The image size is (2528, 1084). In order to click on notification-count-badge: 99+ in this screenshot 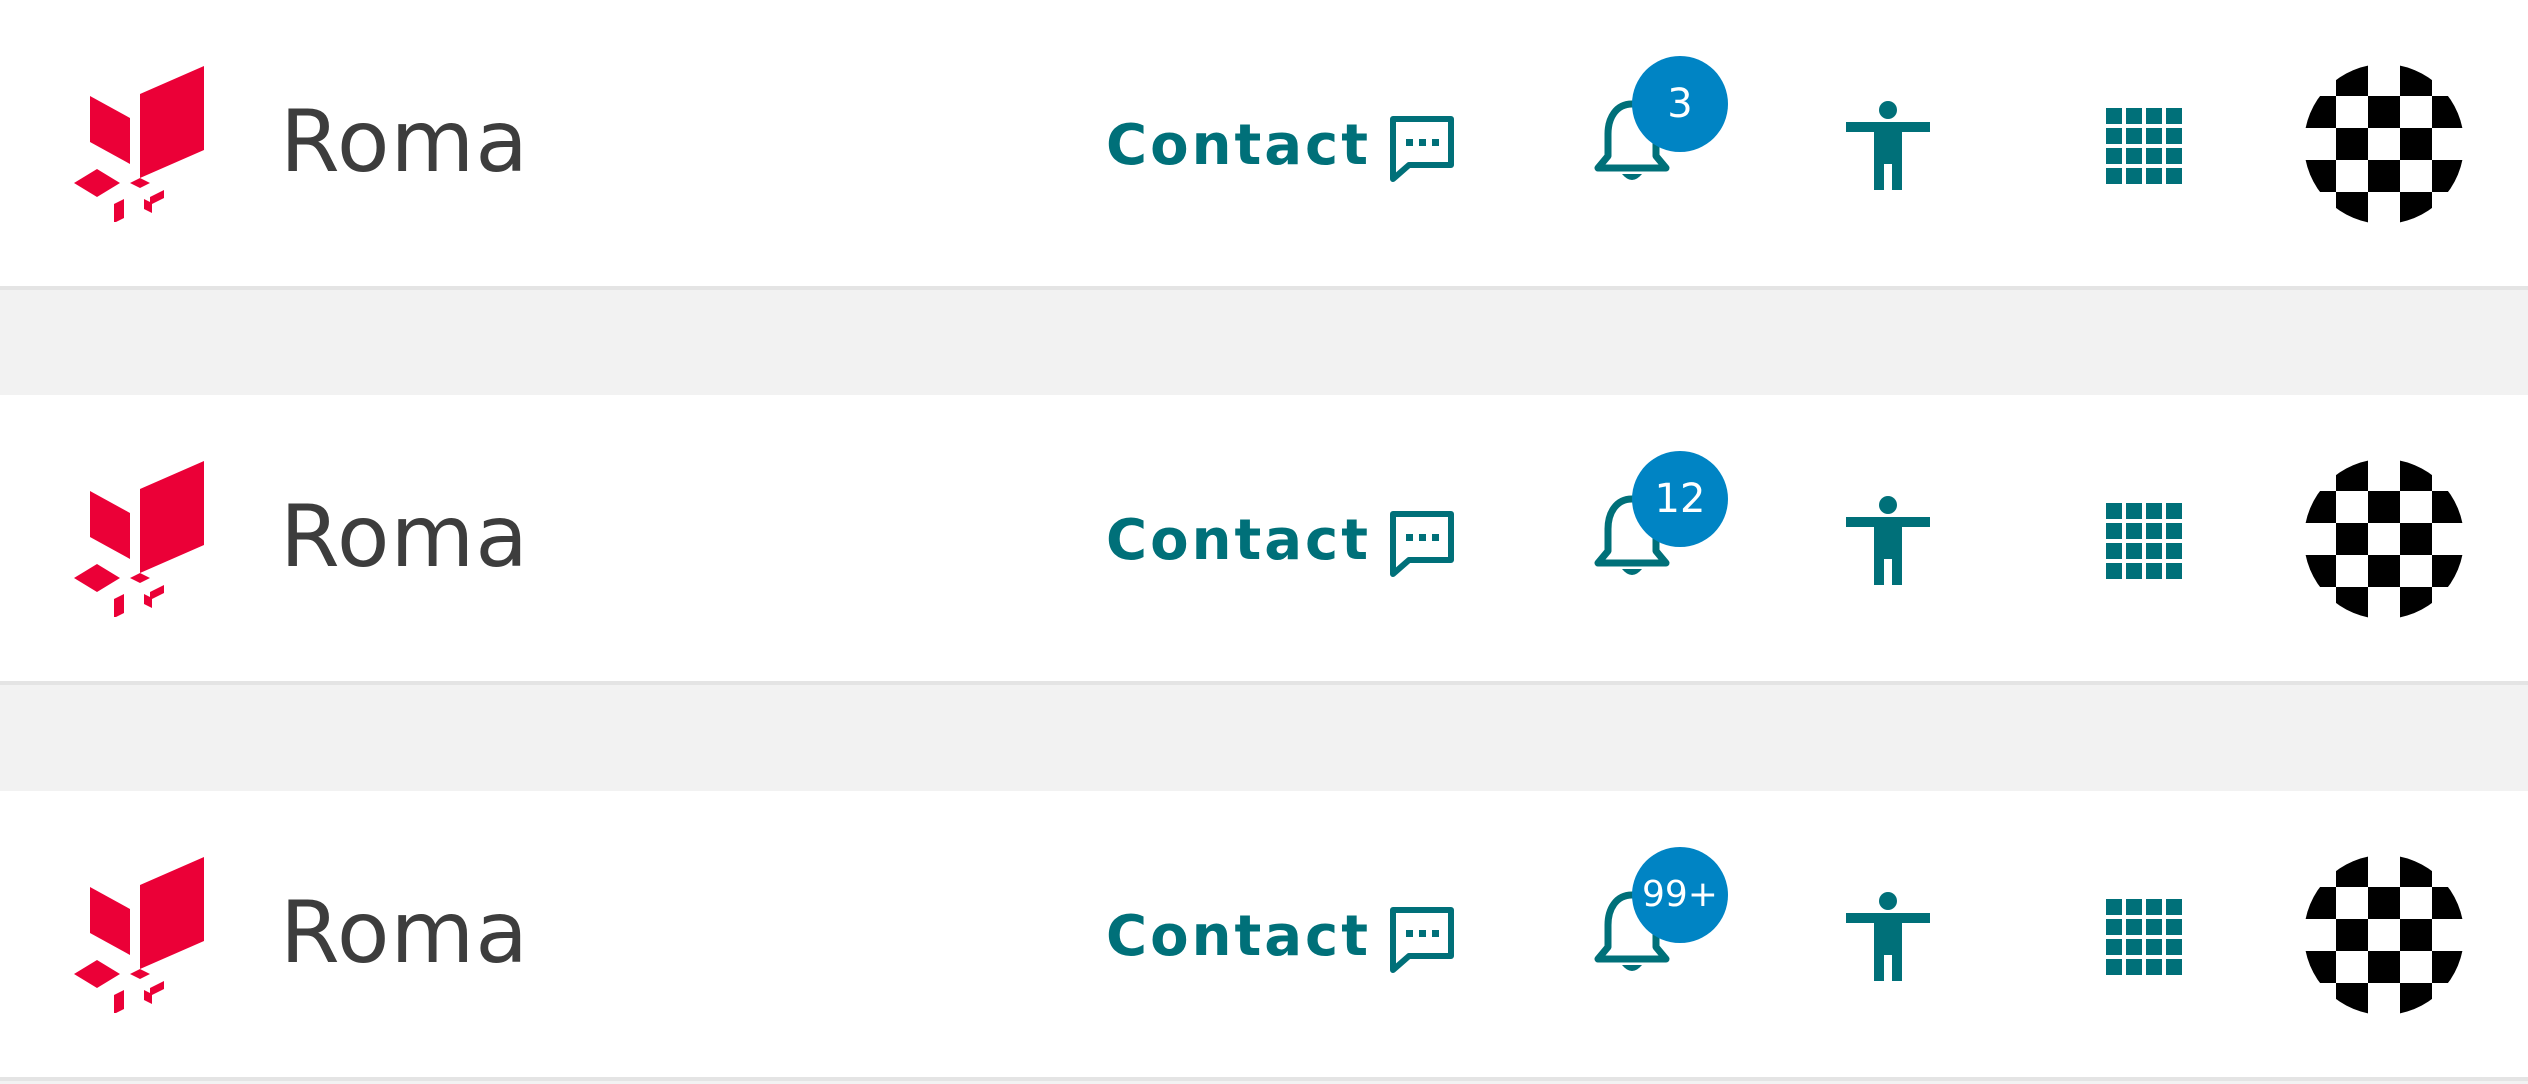, I will do `click(1680, 895)`.